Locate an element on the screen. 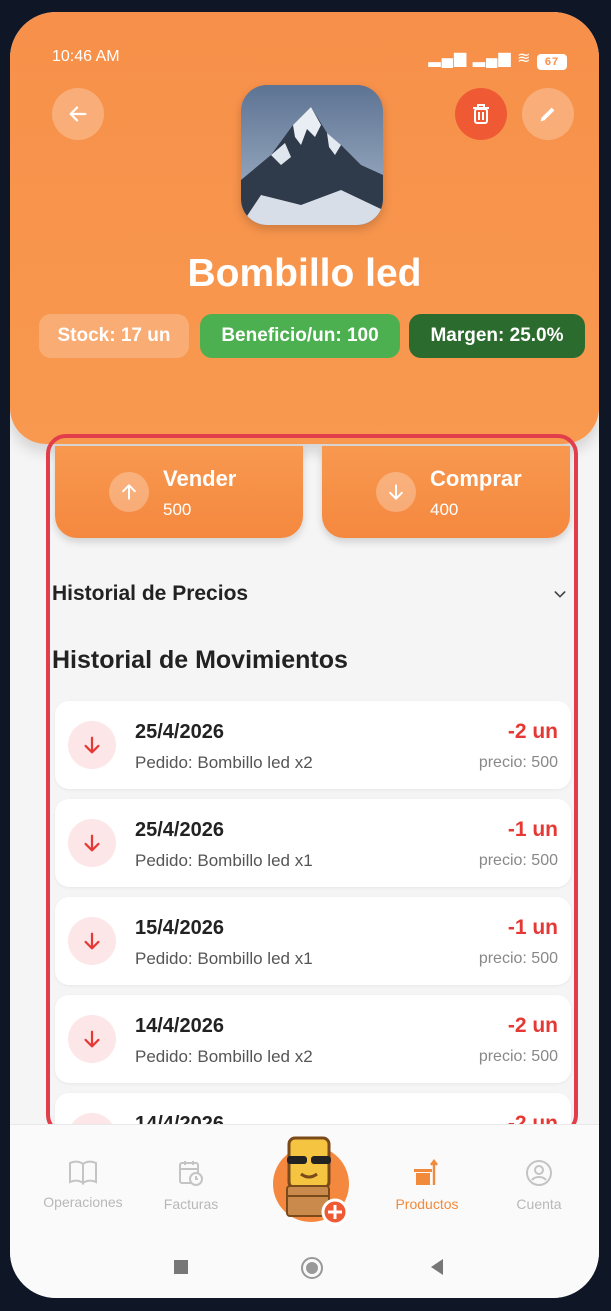 This screenshot has width=611, height=1311. margin-chip: Margen: 25.0% is located at coordinates (497, 336).